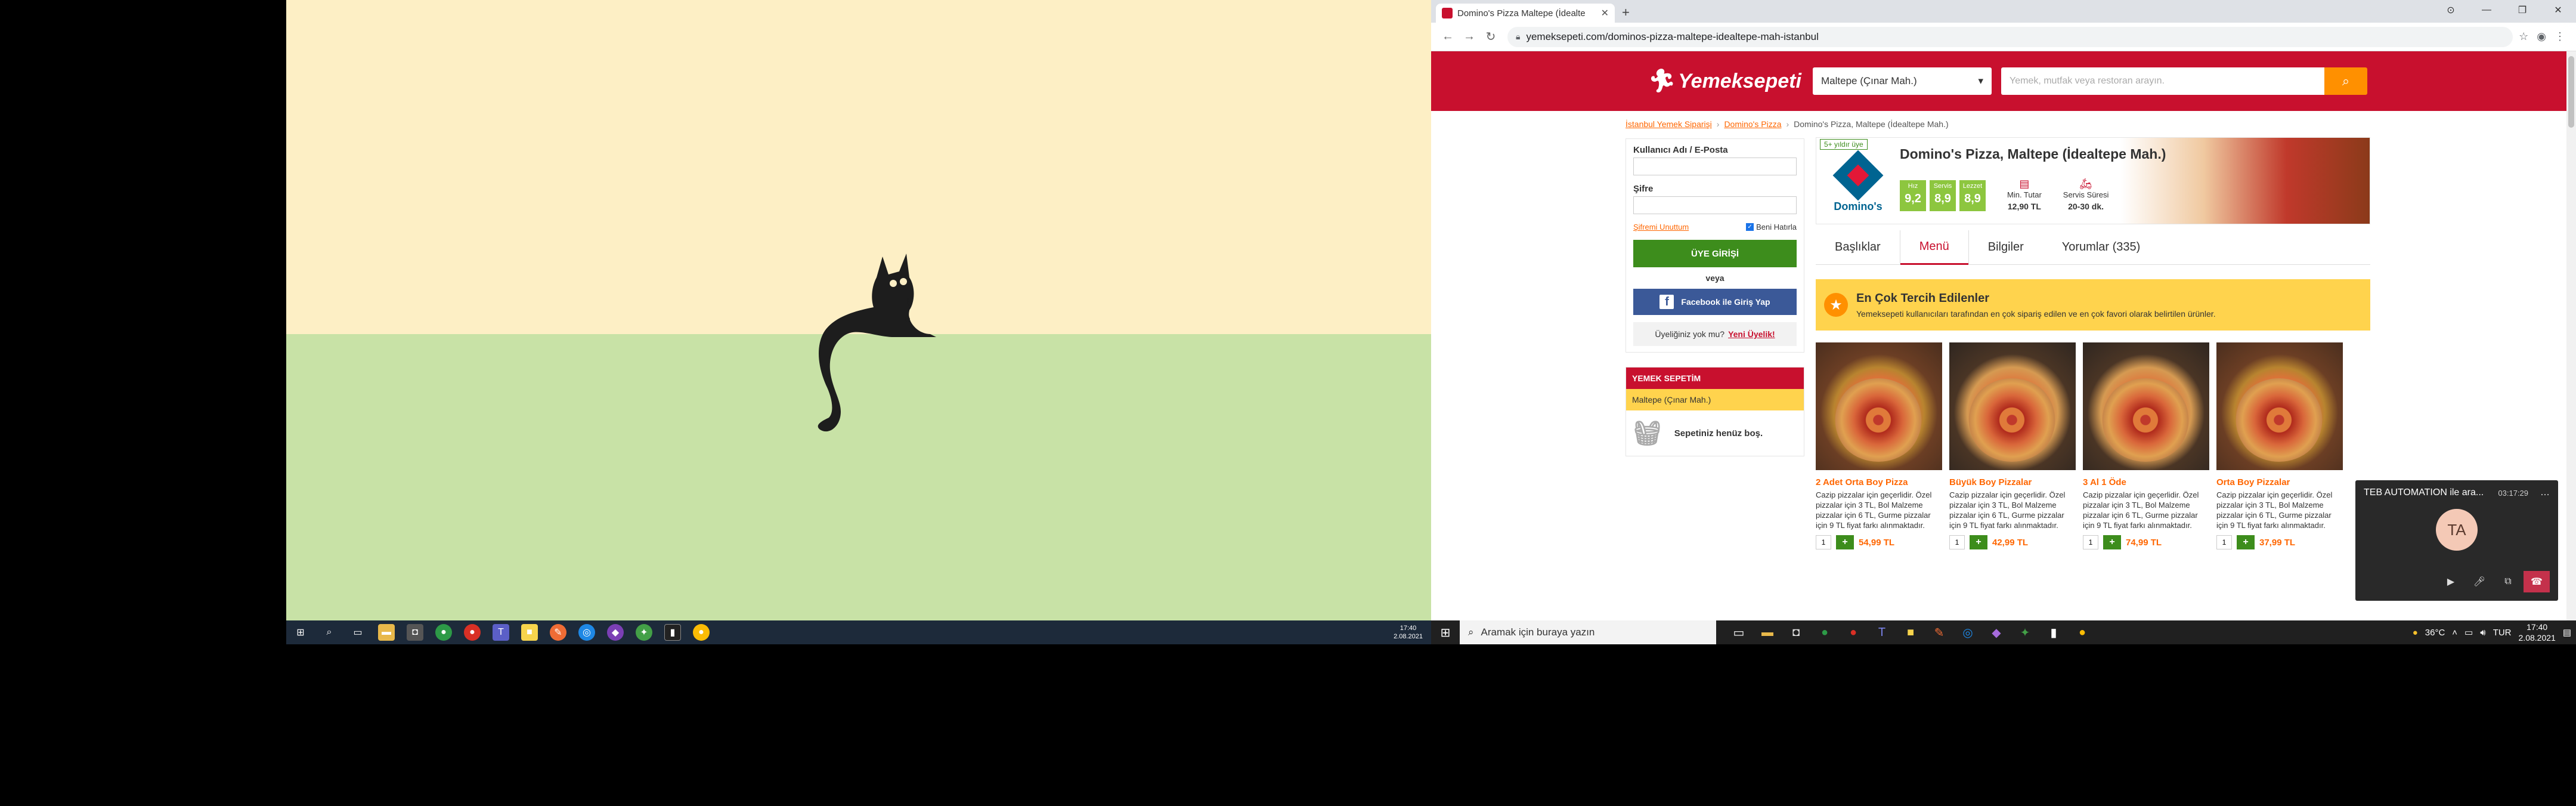 This screenshot has width=2576, height=806. What do you see at coordinates (1879, 482) in the screenshot?
I see `product-title: 2 Adet Orta Boy Pizza` at bounding box center [1879, 482].